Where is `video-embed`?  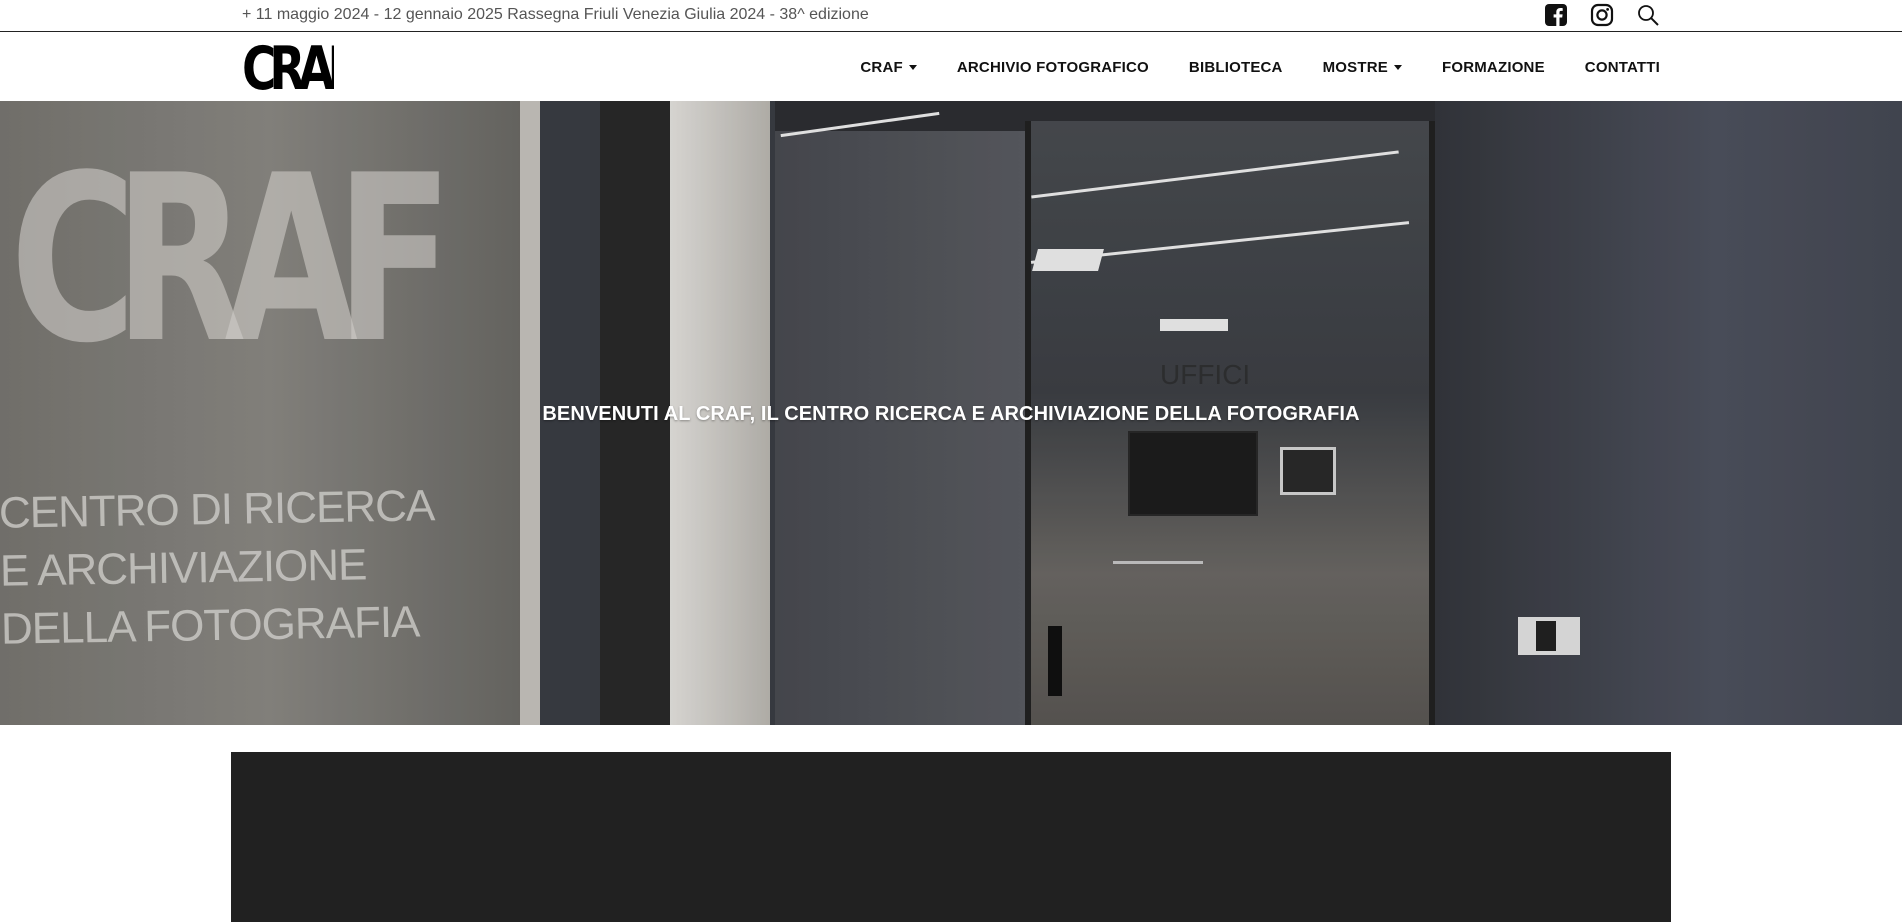 video-embed is located at coordinates (951, 837).